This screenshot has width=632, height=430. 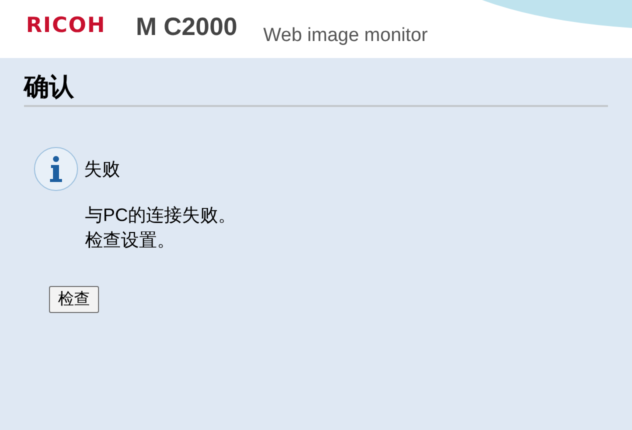 What do you see at coordinates (49, 87) in the screenshot?
I see `page-title: 确认` at bounding box center [49, 87].